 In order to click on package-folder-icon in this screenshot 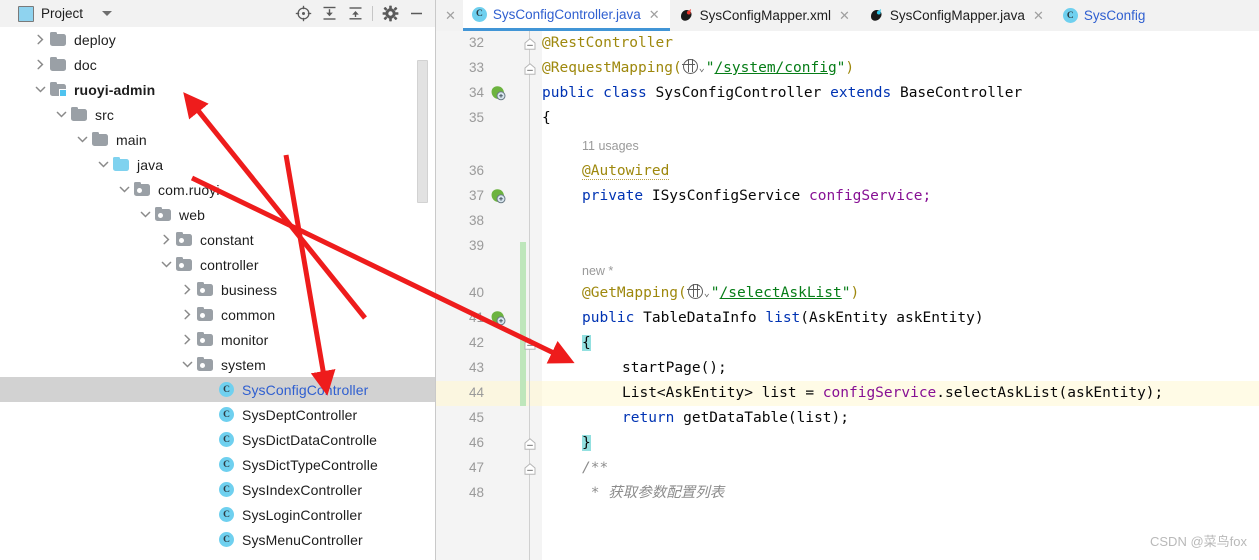, I will do `click(184, 239)`.